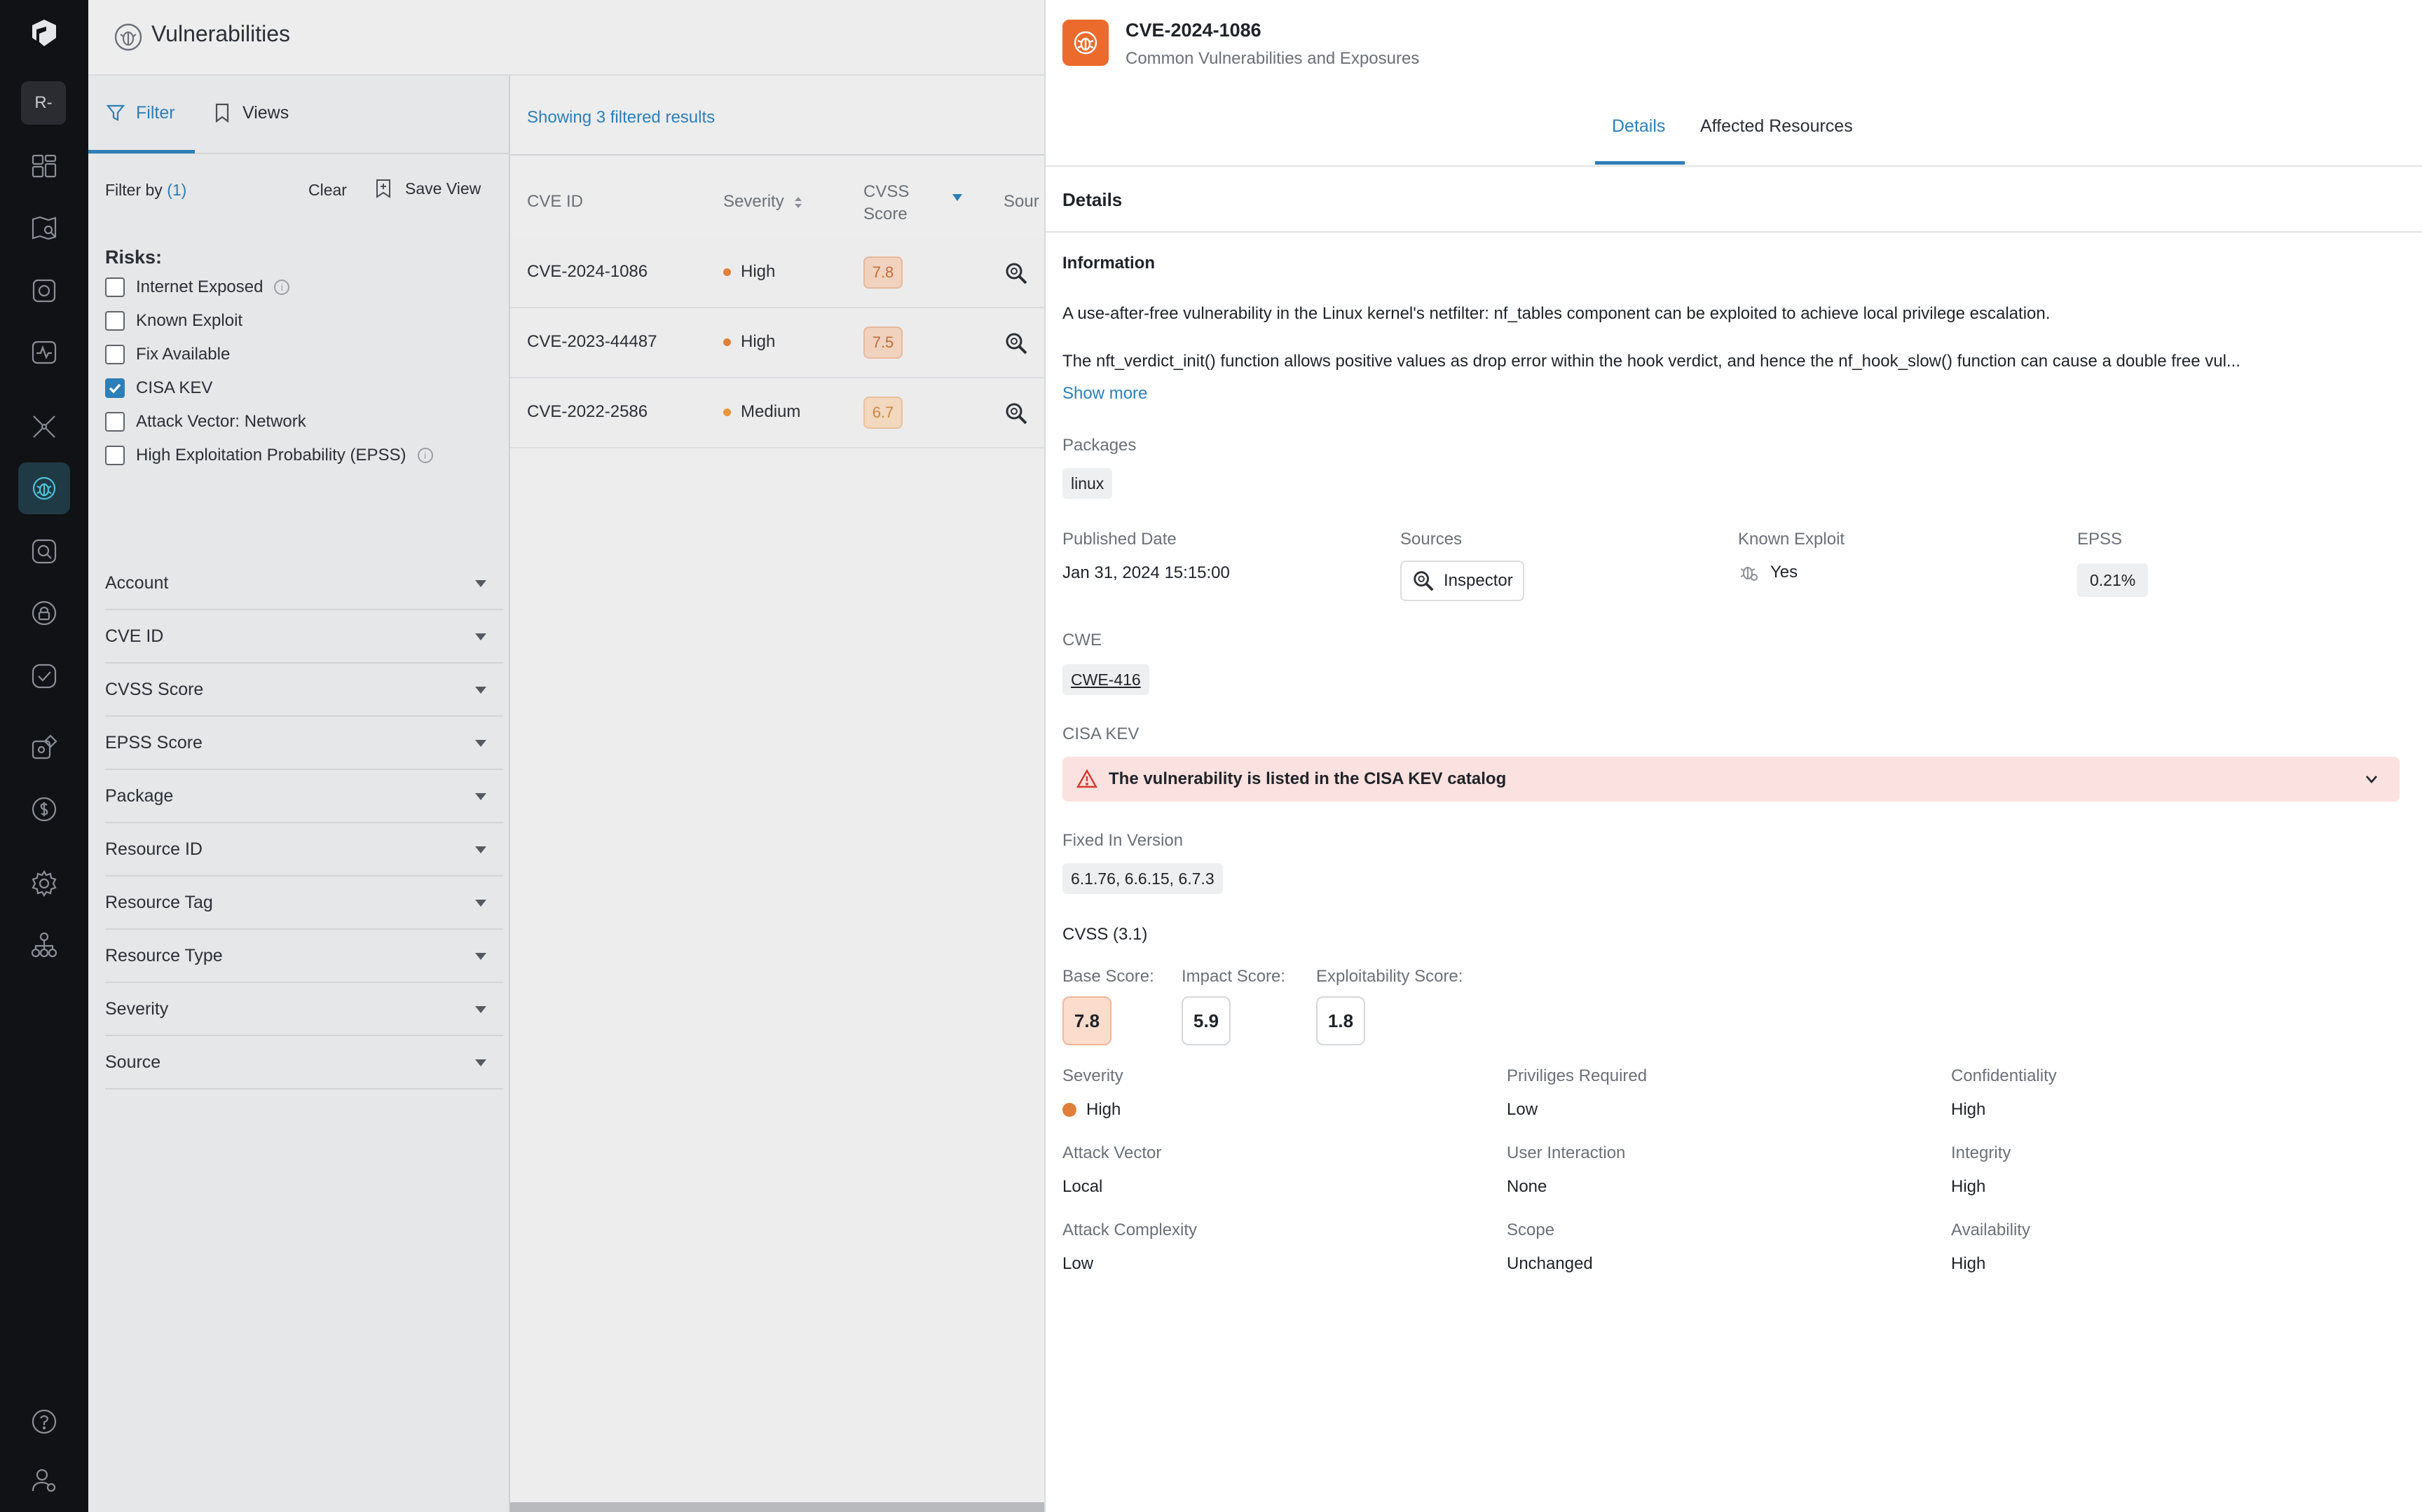  I want to click on vulnerabilities-header-icon, so click(128, 37).